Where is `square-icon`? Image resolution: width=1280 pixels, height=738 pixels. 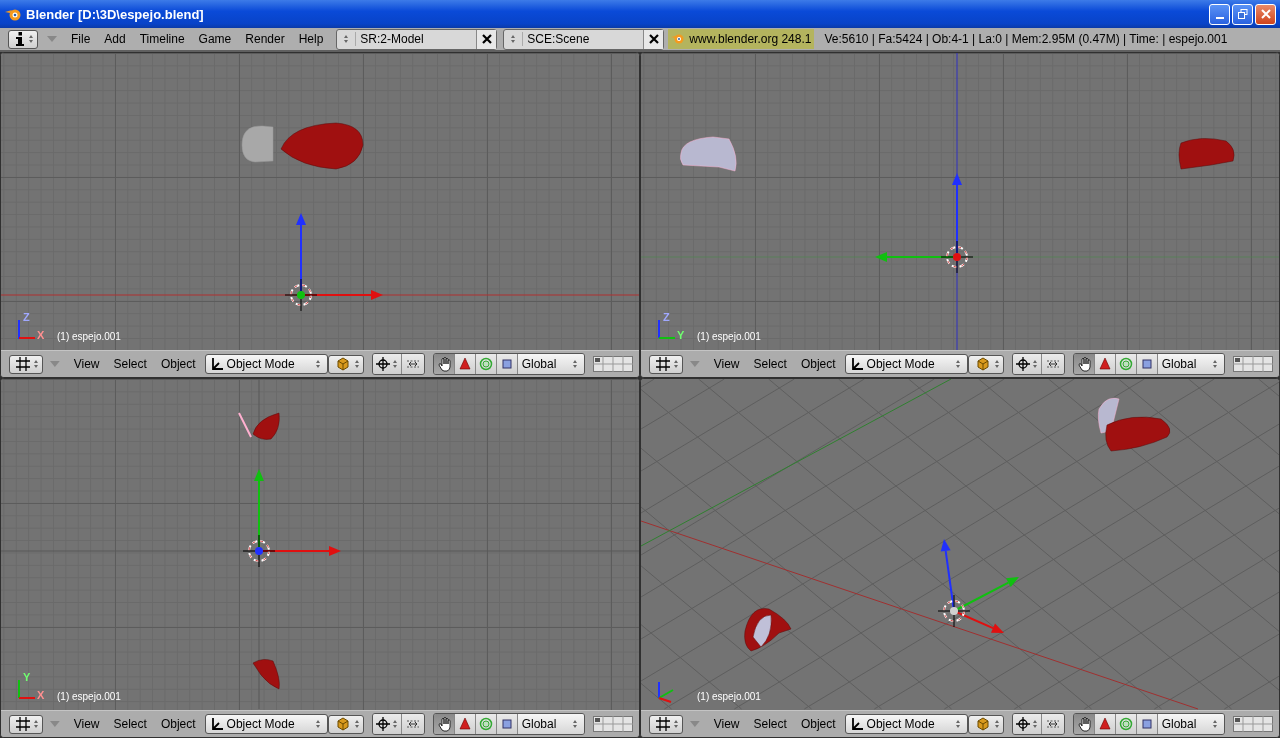 square-icon is located at coordinates (506, 364).